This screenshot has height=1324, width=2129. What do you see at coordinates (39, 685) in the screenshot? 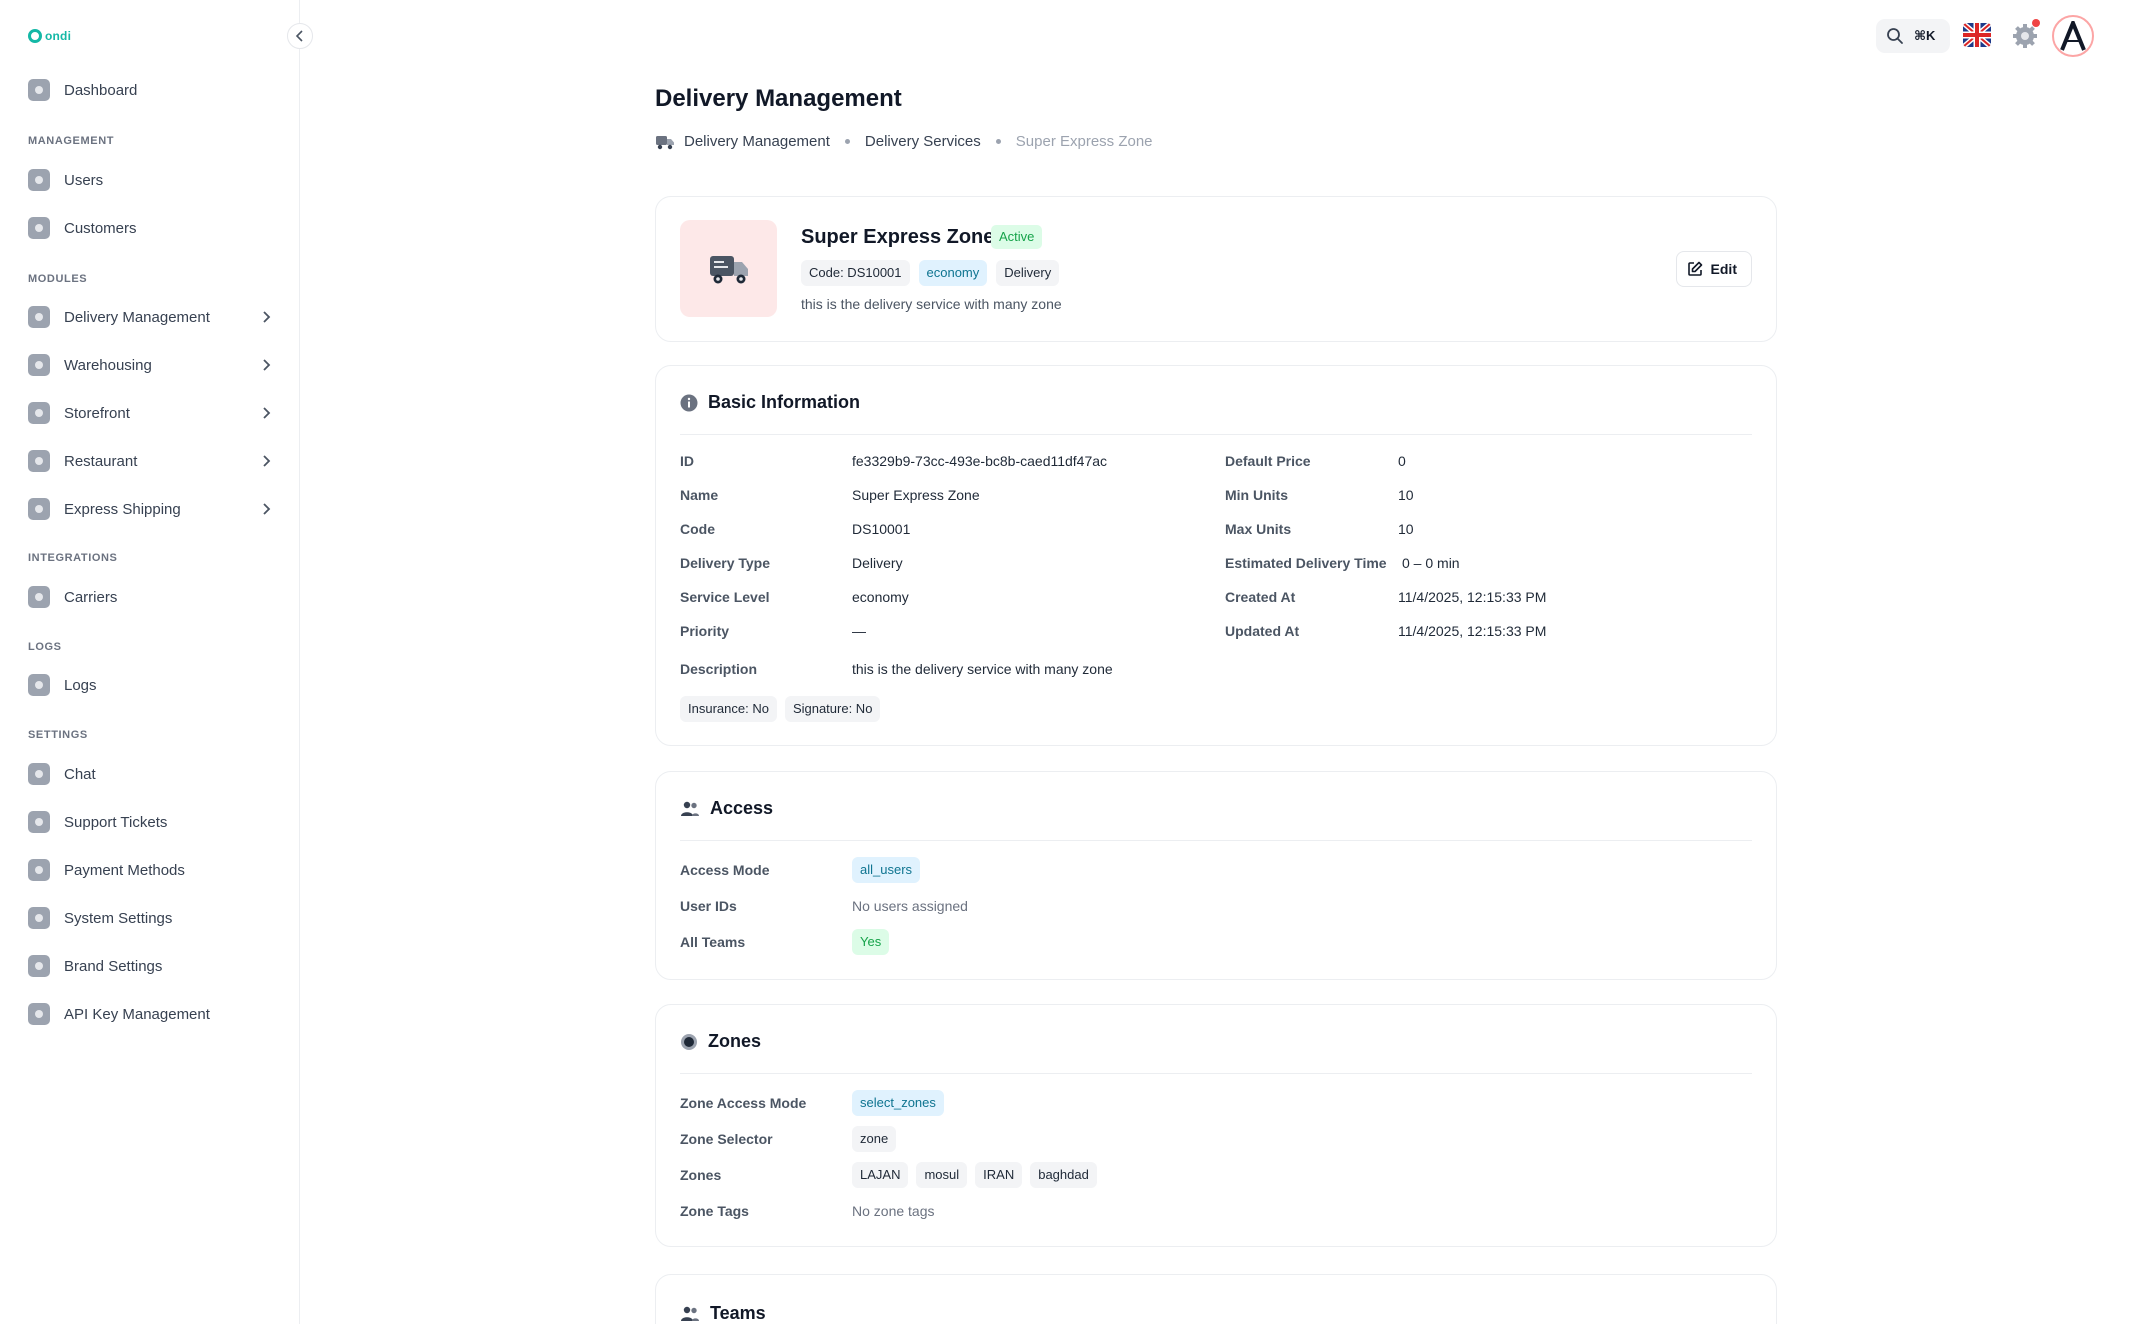
I see `logs-icon` at bounding box center [39, 685].